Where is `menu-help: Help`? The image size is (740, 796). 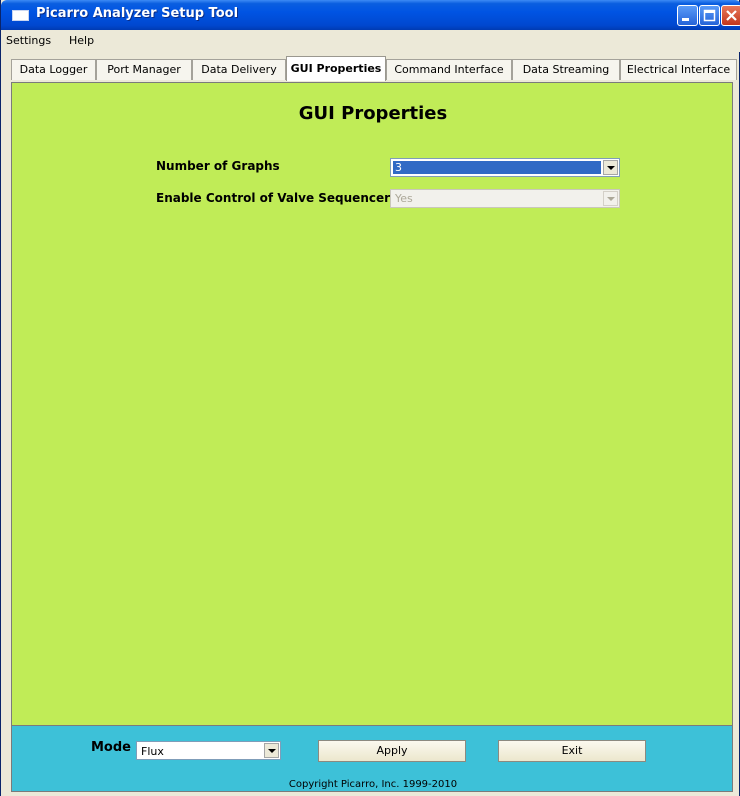
menu-help: Help is located at coordinates (81, 40).